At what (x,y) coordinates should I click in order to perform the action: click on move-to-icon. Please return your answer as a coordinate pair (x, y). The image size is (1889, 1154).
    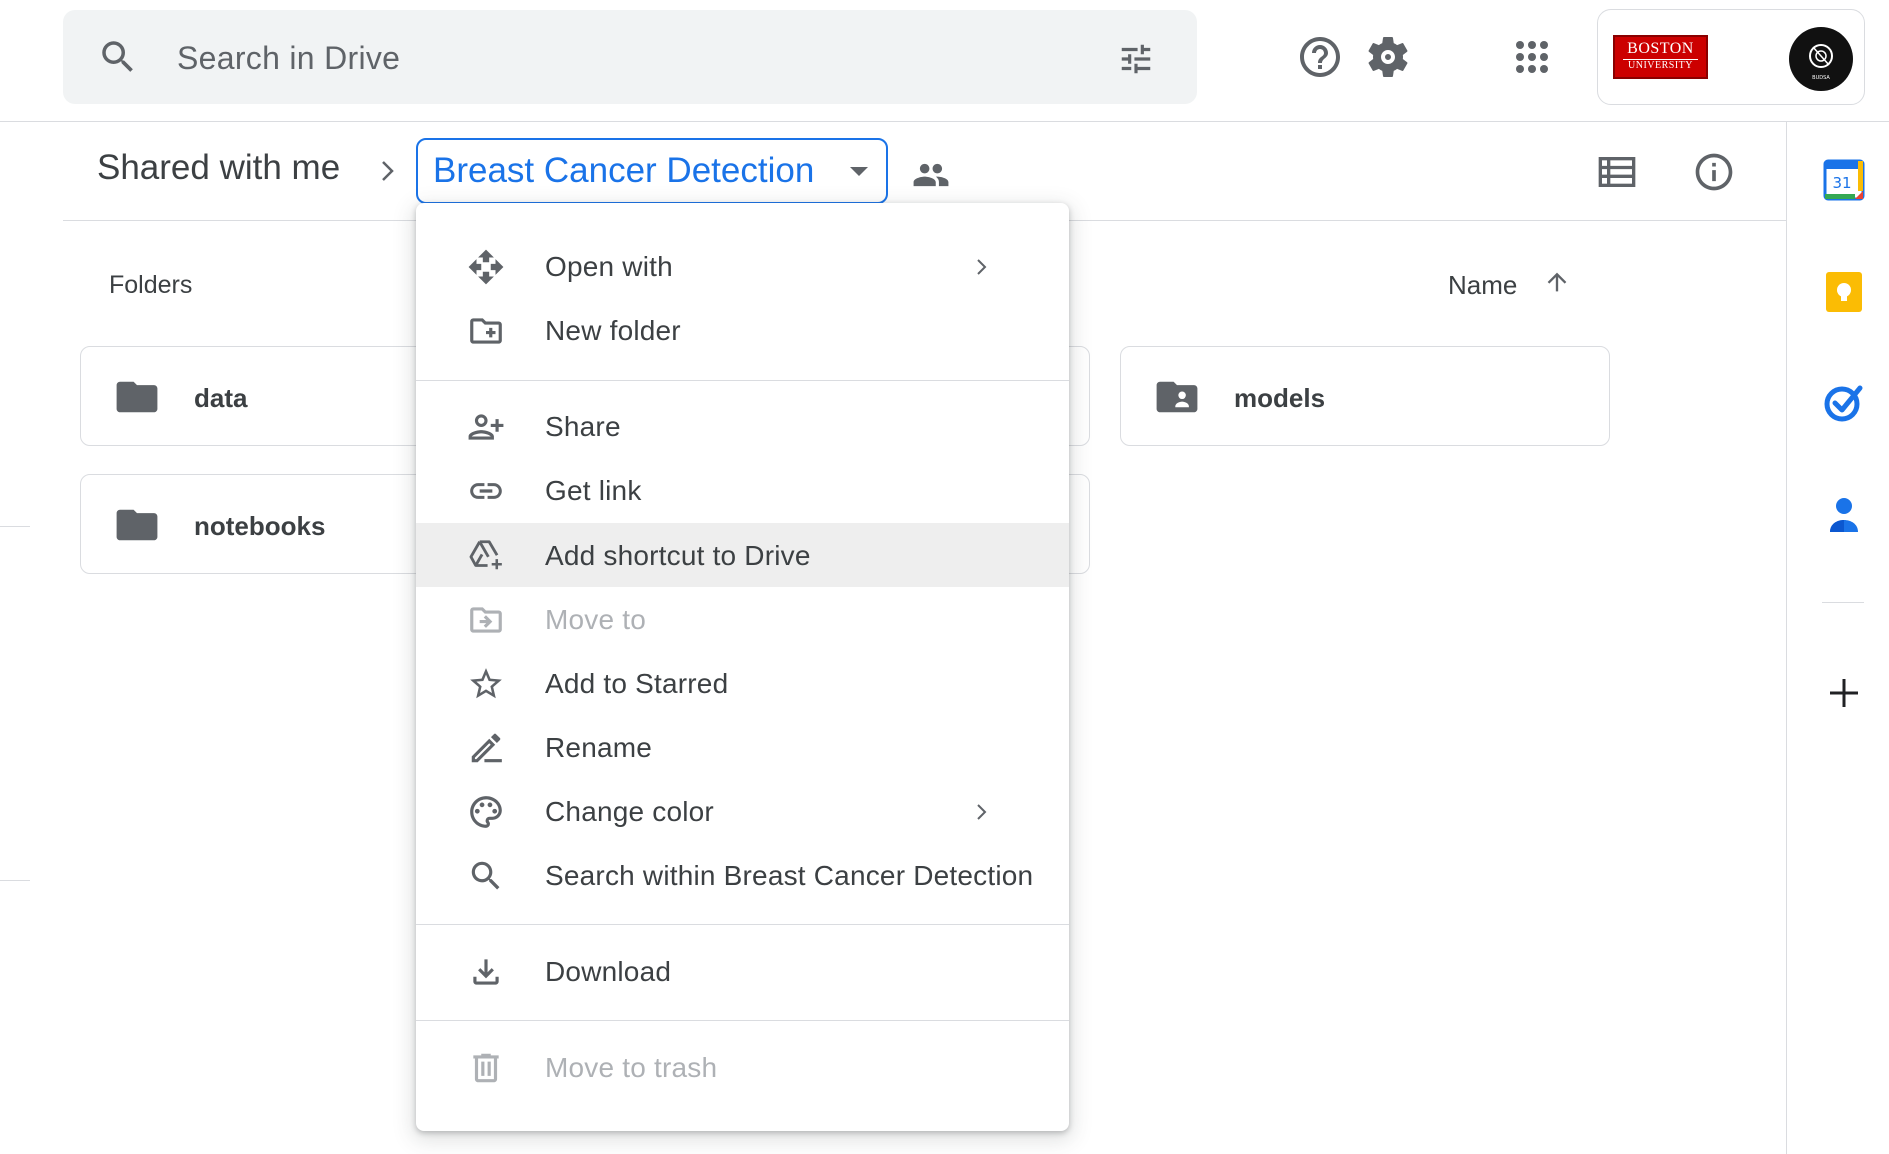
    Looking at the image, I should click on (486, 620).